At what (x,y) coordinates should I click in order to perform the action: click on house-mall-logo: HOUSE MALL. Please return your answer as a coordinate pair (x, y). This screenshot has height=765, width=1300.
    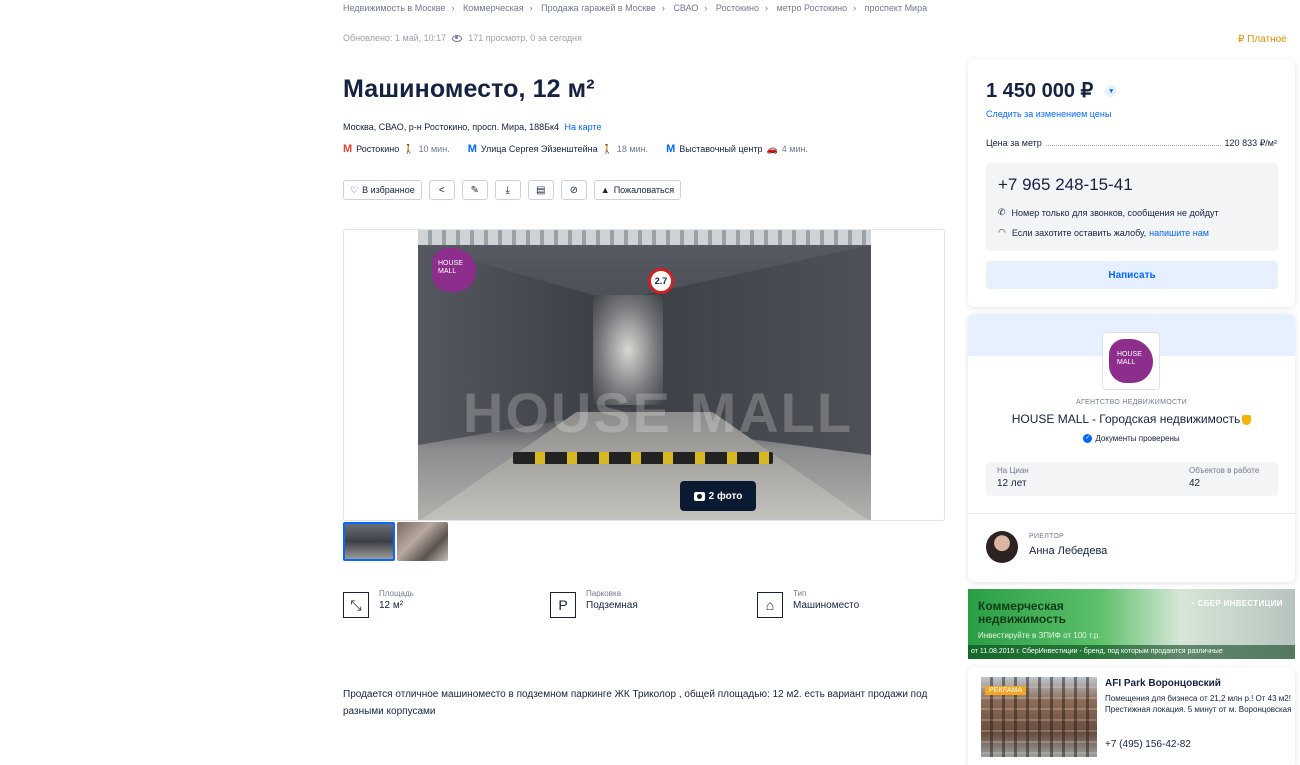
    Looking at the image, I should click on (454, 270).